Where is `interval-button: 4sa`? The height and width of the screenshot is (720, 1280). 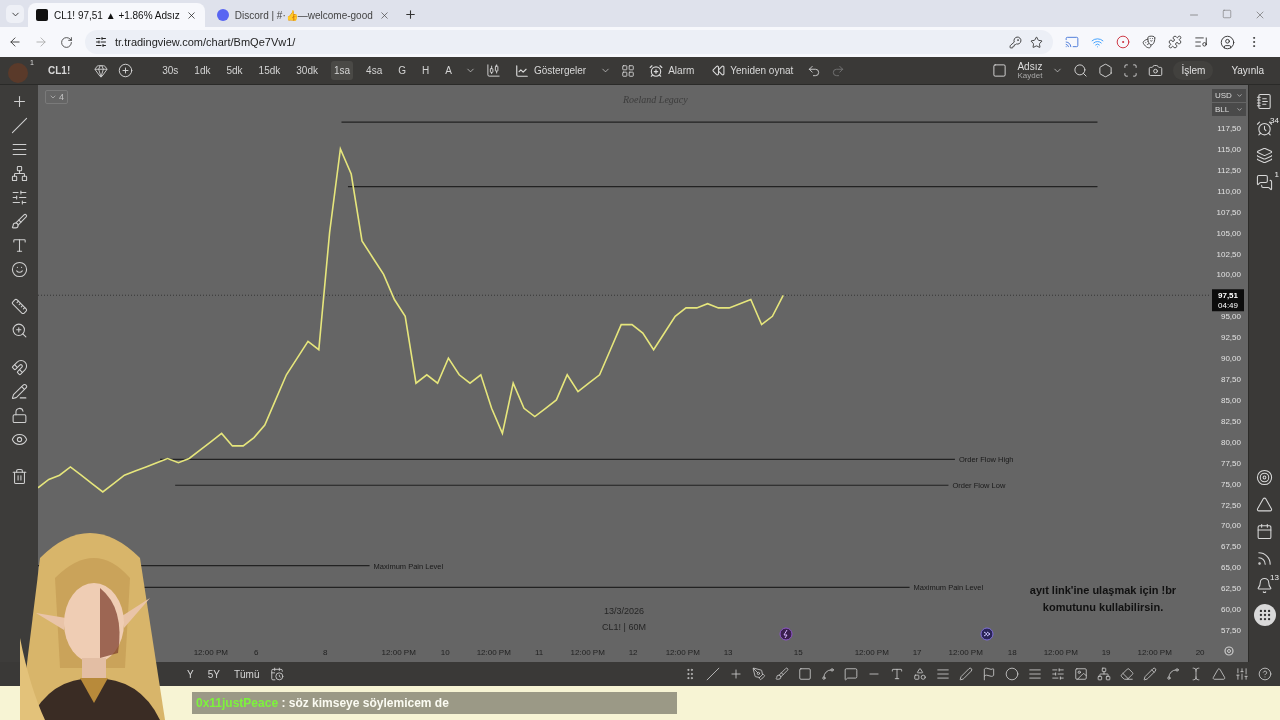
interval-button: 4sa is located at coordinates (374, 70).